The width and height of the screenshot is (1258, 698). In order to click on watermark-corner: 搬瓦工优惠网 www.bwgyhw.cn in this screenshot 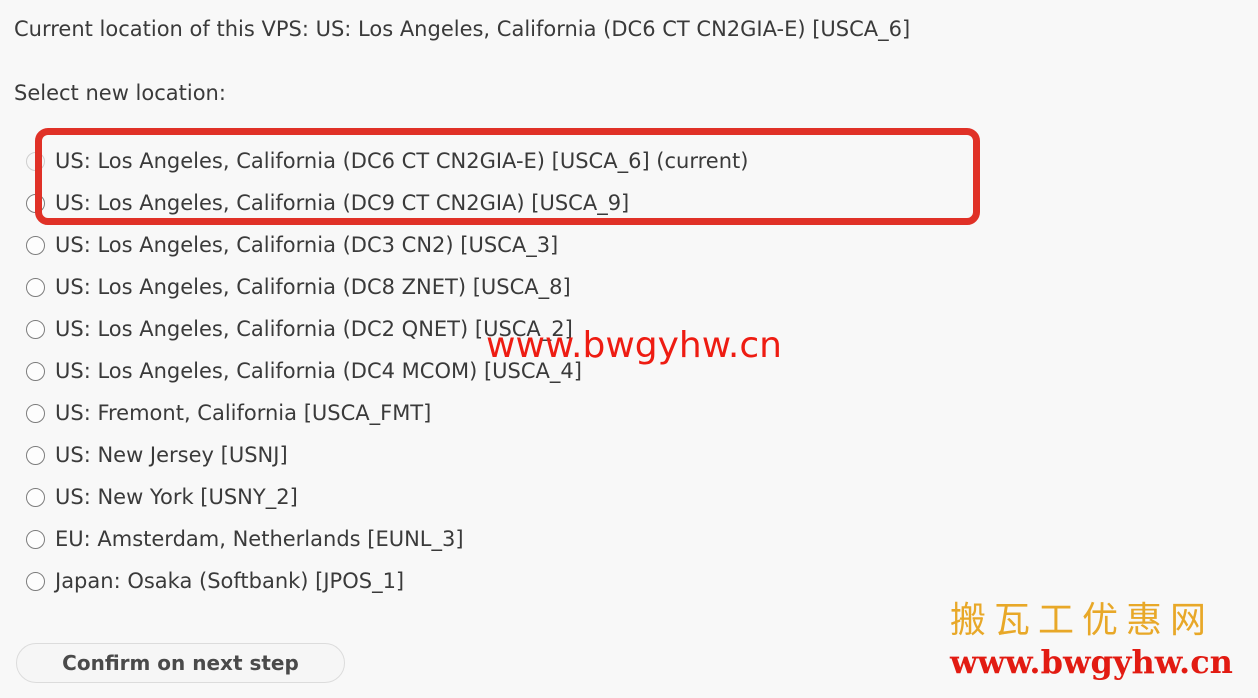, I will do `click(1100, 640)`.